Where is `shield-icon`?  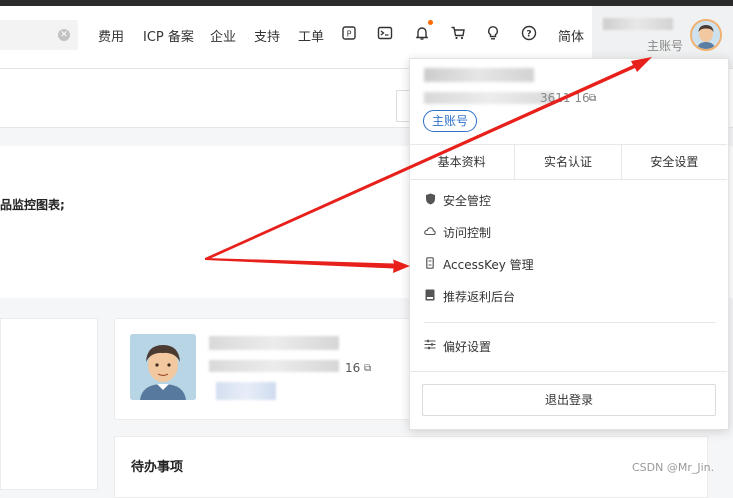
shield-icon is located at coordinates (430, 200).